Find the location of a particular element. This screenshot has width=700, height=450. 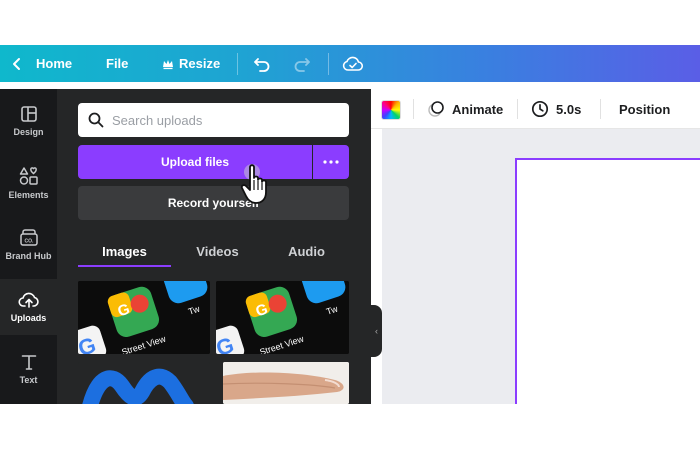

layout-icon is located at coordinates (28, 114).